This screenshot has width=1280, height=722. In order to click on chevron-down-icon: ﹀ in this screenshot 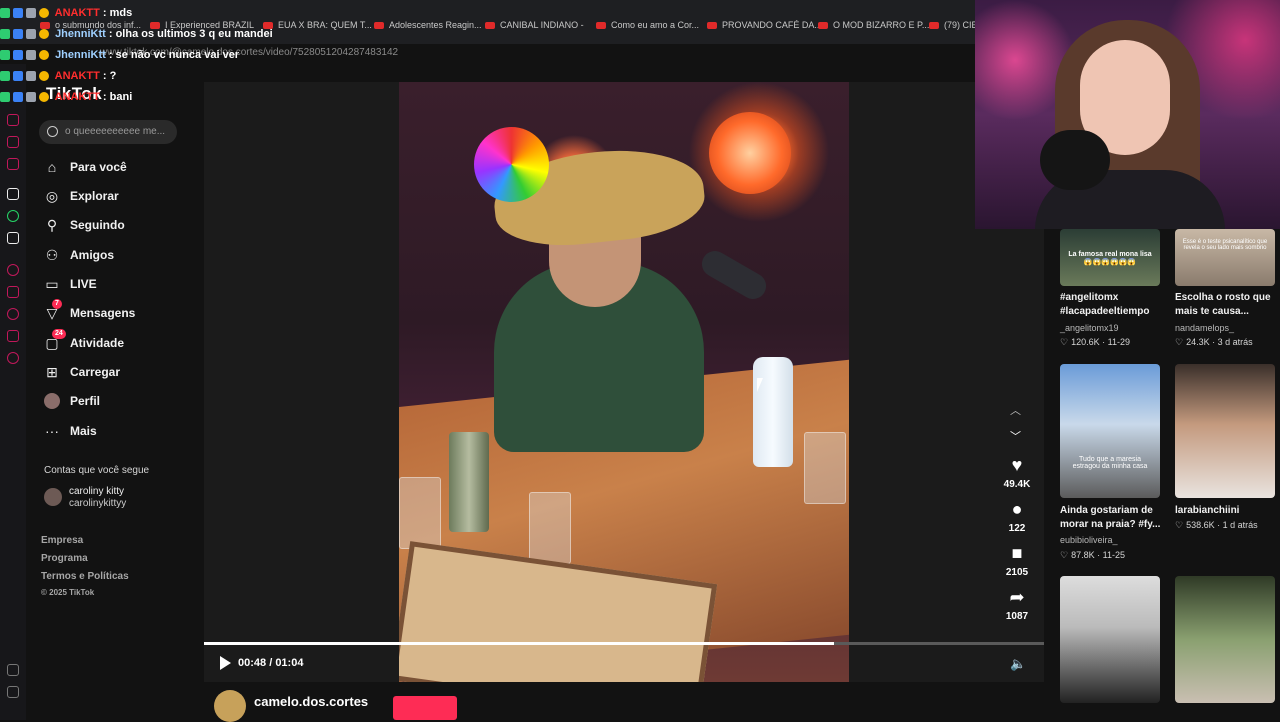, I will do `click(1015, 436)`.